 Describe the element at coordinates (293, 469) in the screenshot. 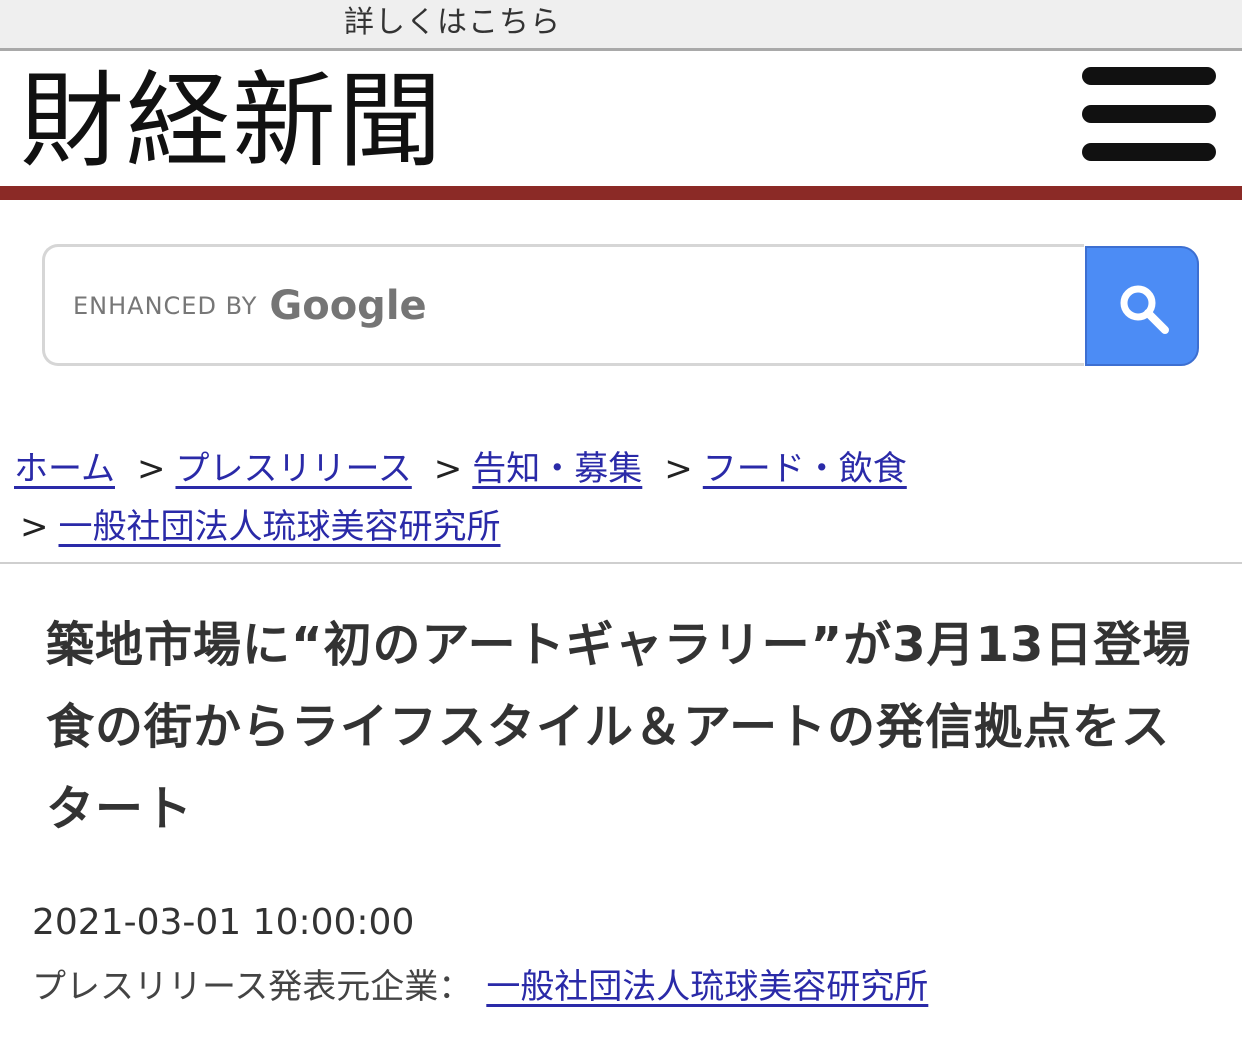

I see `breadcrumb-press-release: プレスリリース` at that location.